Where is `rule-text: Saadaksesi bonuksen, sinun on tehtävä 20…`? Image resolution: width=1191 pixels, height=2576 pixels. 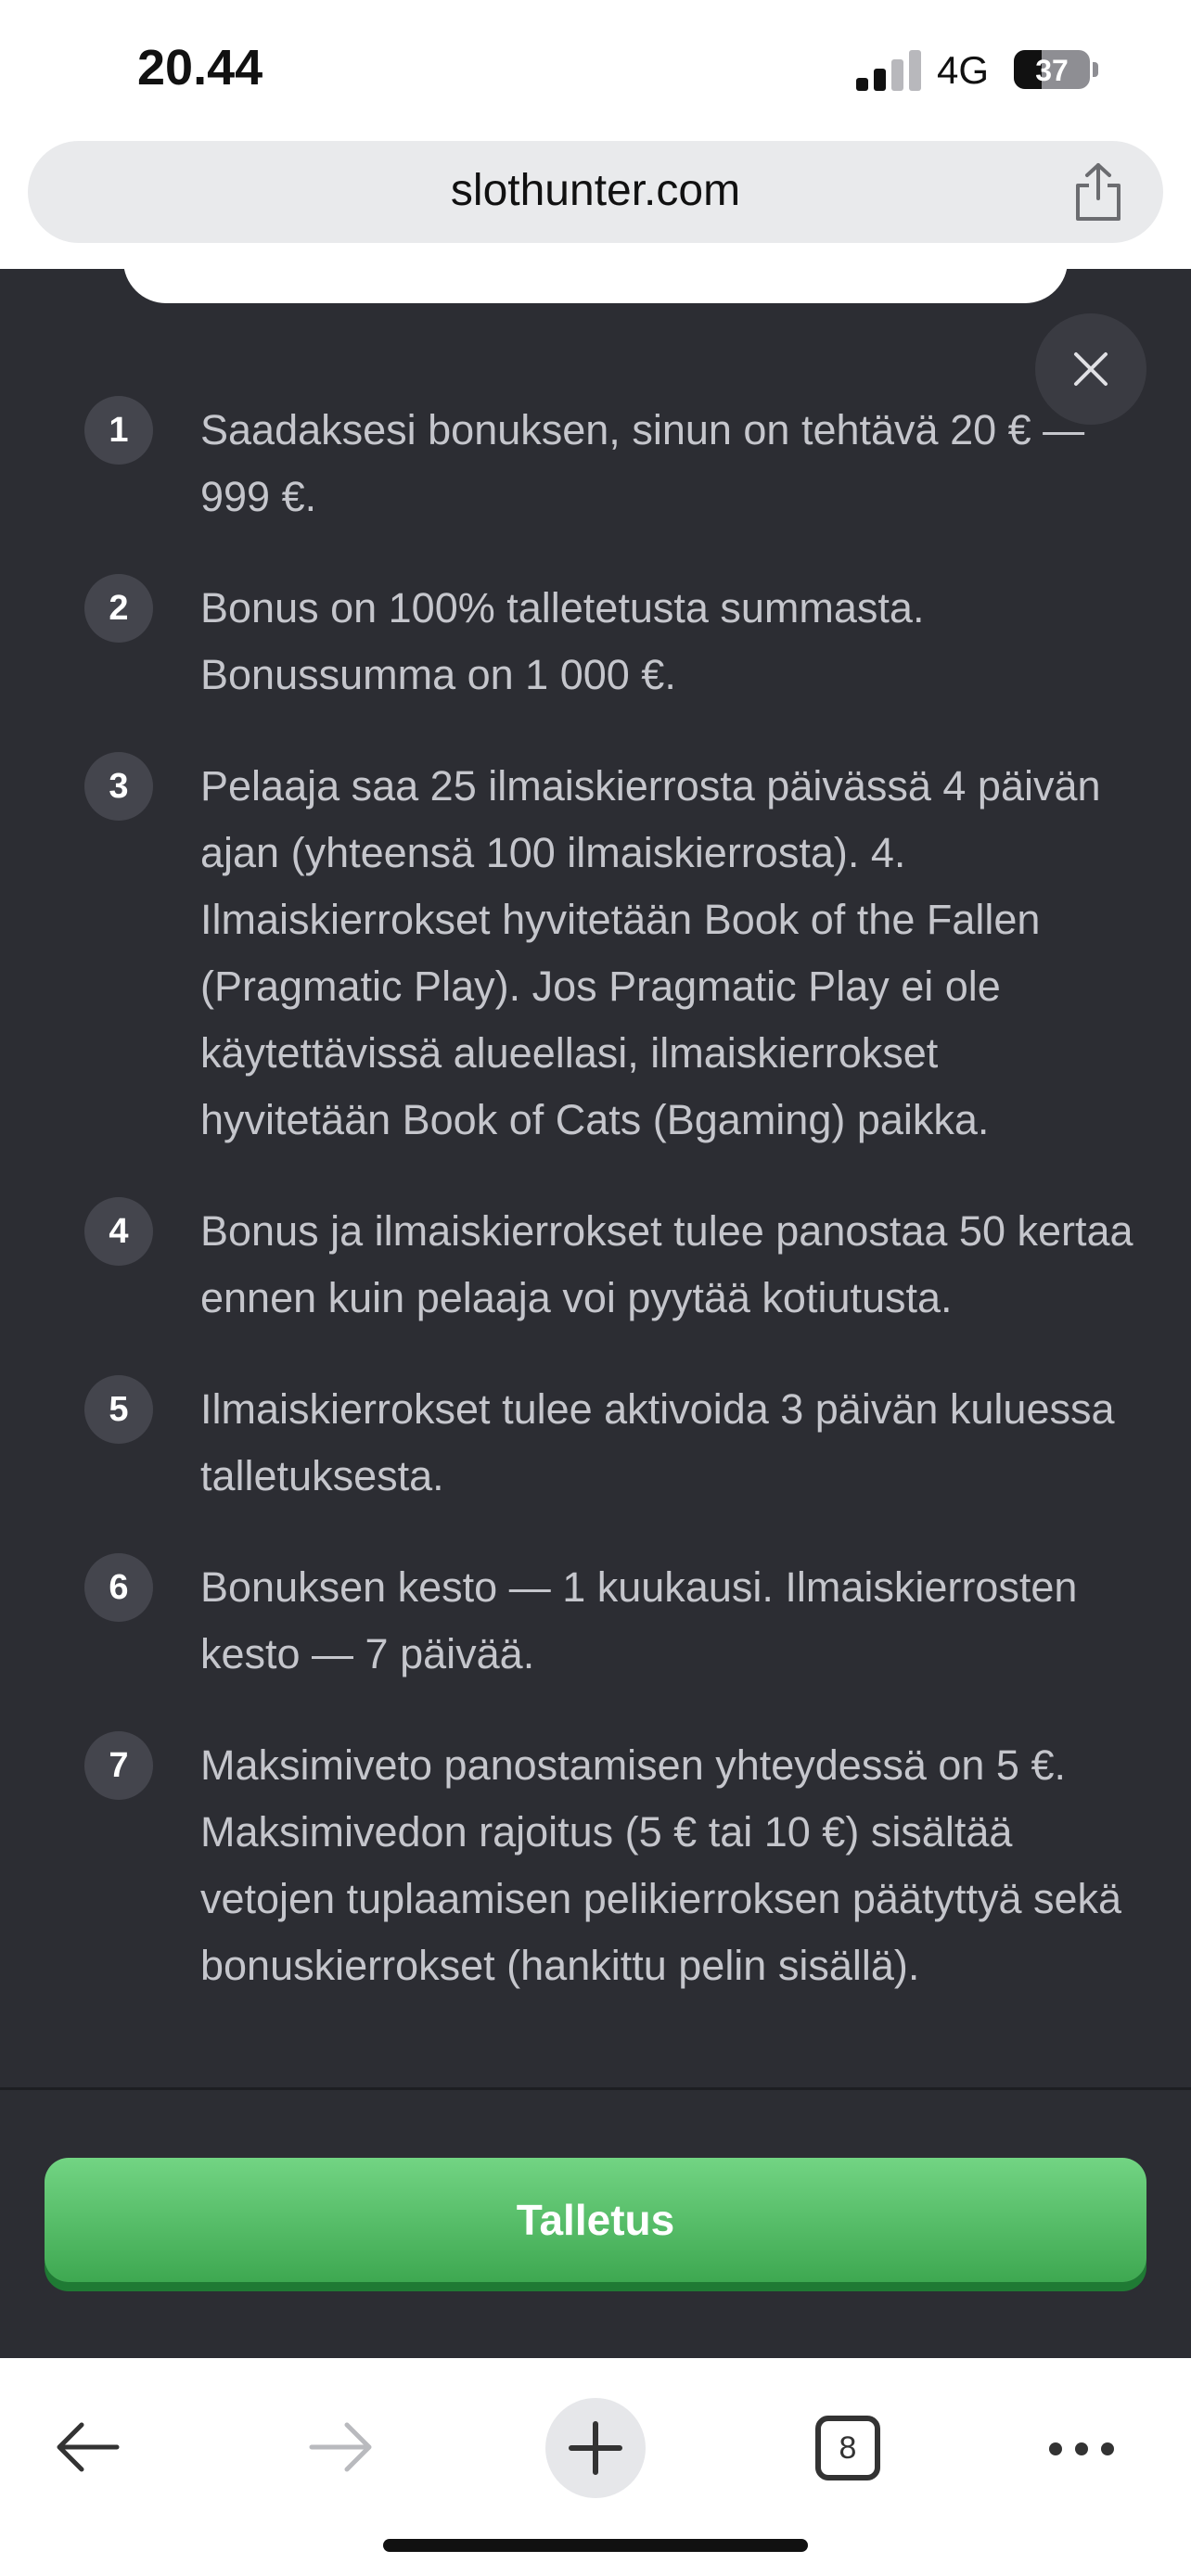
rule-text: Saadaksesi bonuksen, sinun on tehtävä 20… is located at coordinates (642, 463).